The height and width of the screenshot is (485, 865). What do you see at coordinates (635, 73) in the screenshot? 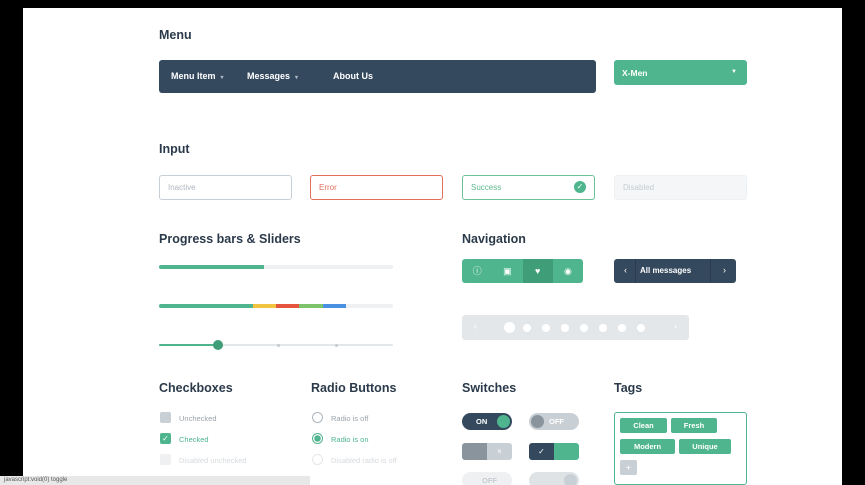
I see `dropdown-value: X-Men` at bounding box center [635, 73].